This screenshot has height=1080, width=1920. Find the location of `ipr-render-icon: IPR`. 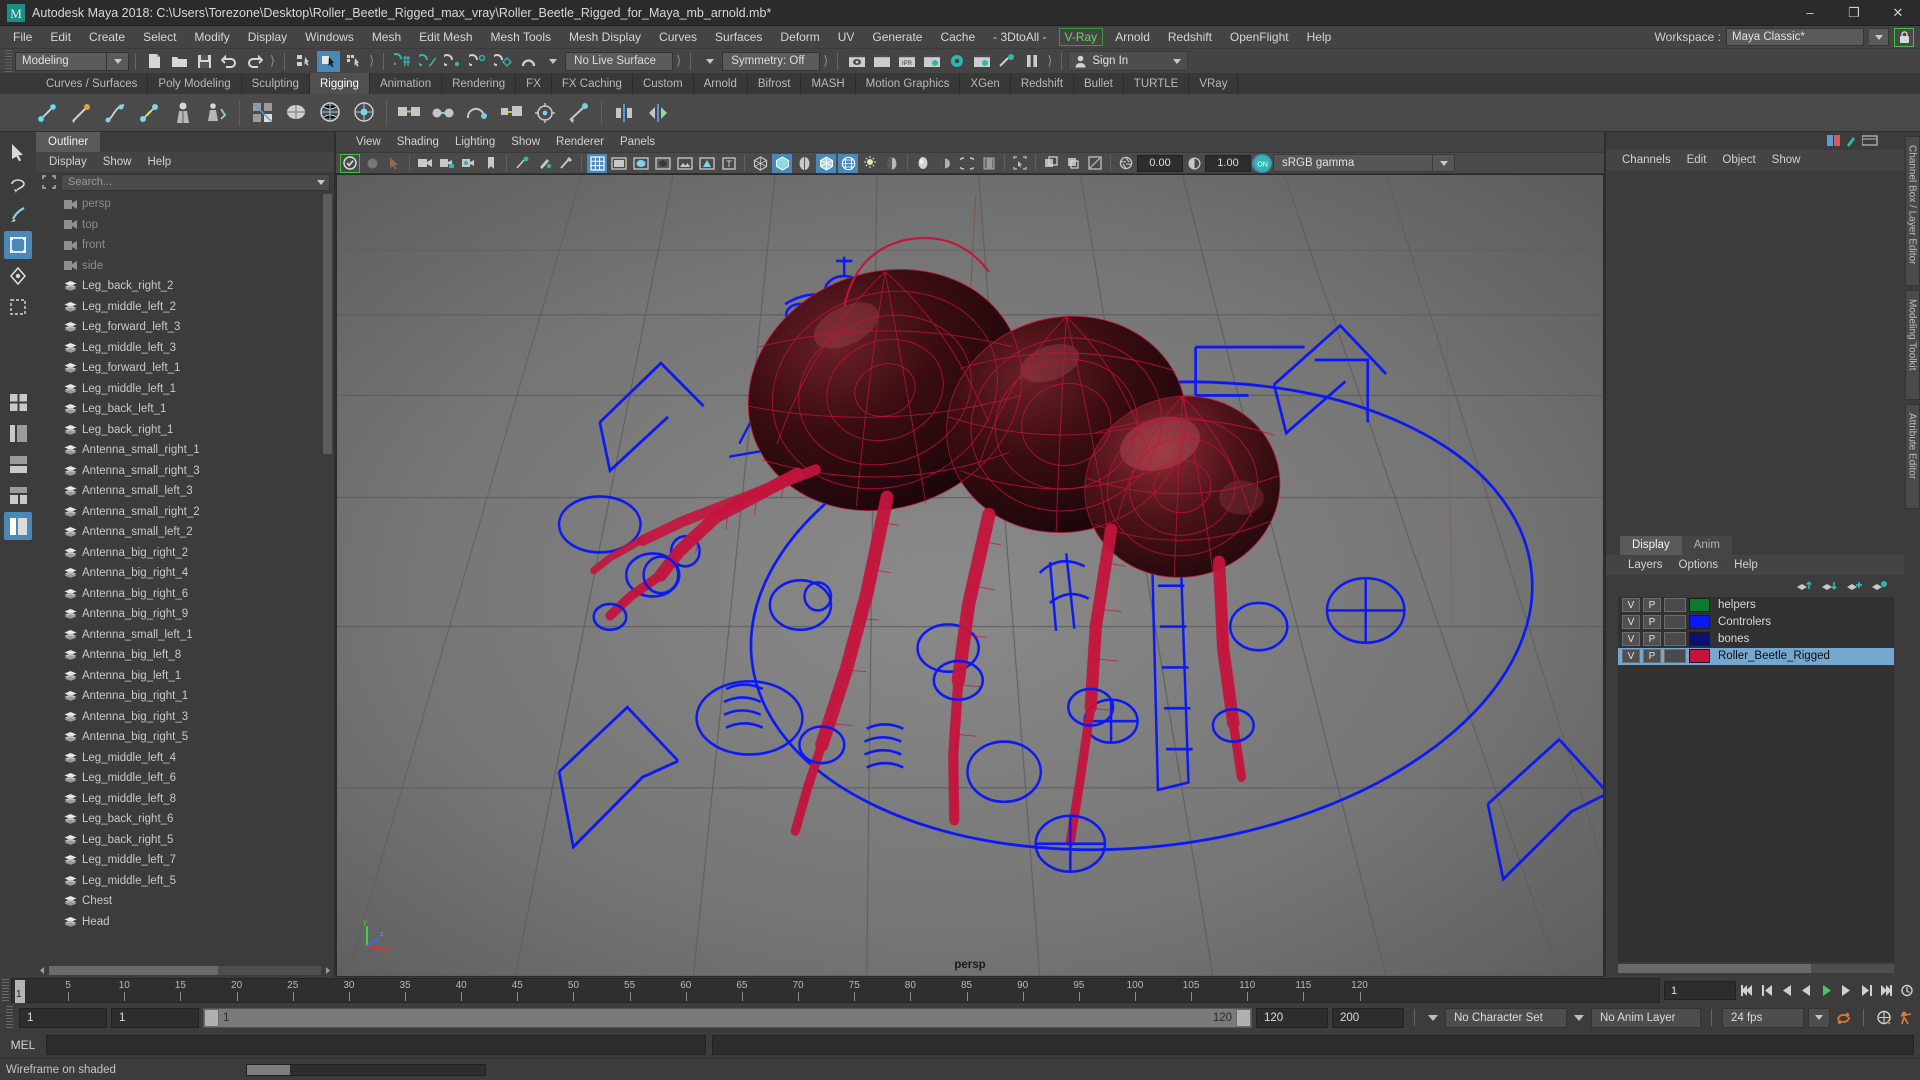

ipr-render-icon: IPR is located at coordinates (906, 61).